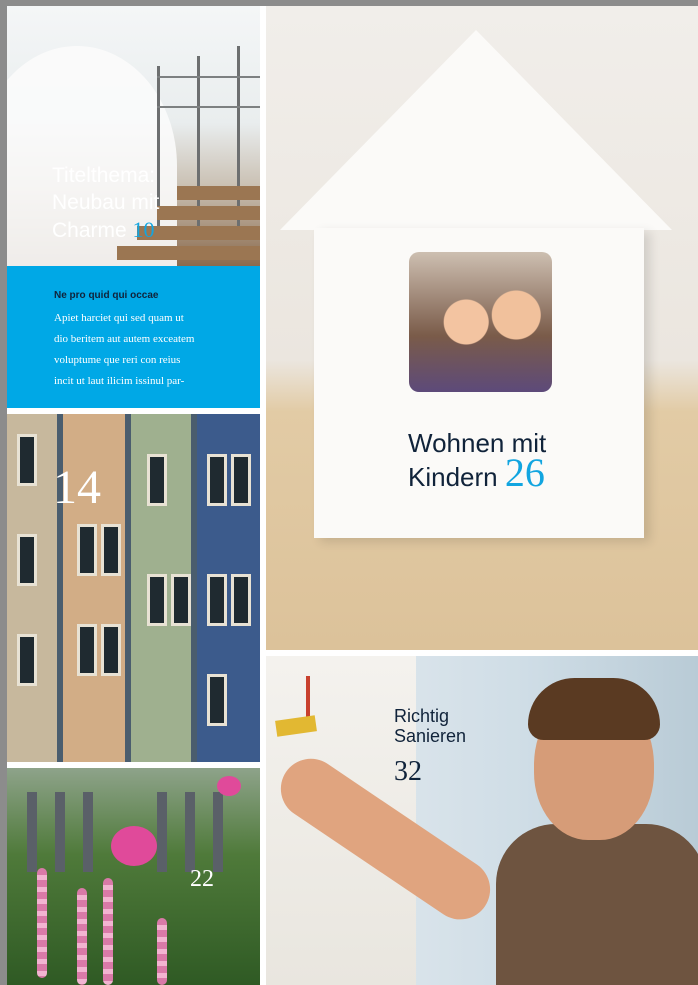 The width and height of the screenshot is (698, 985). I want to click on cover-story-page-number: 10, so click(143, 229).